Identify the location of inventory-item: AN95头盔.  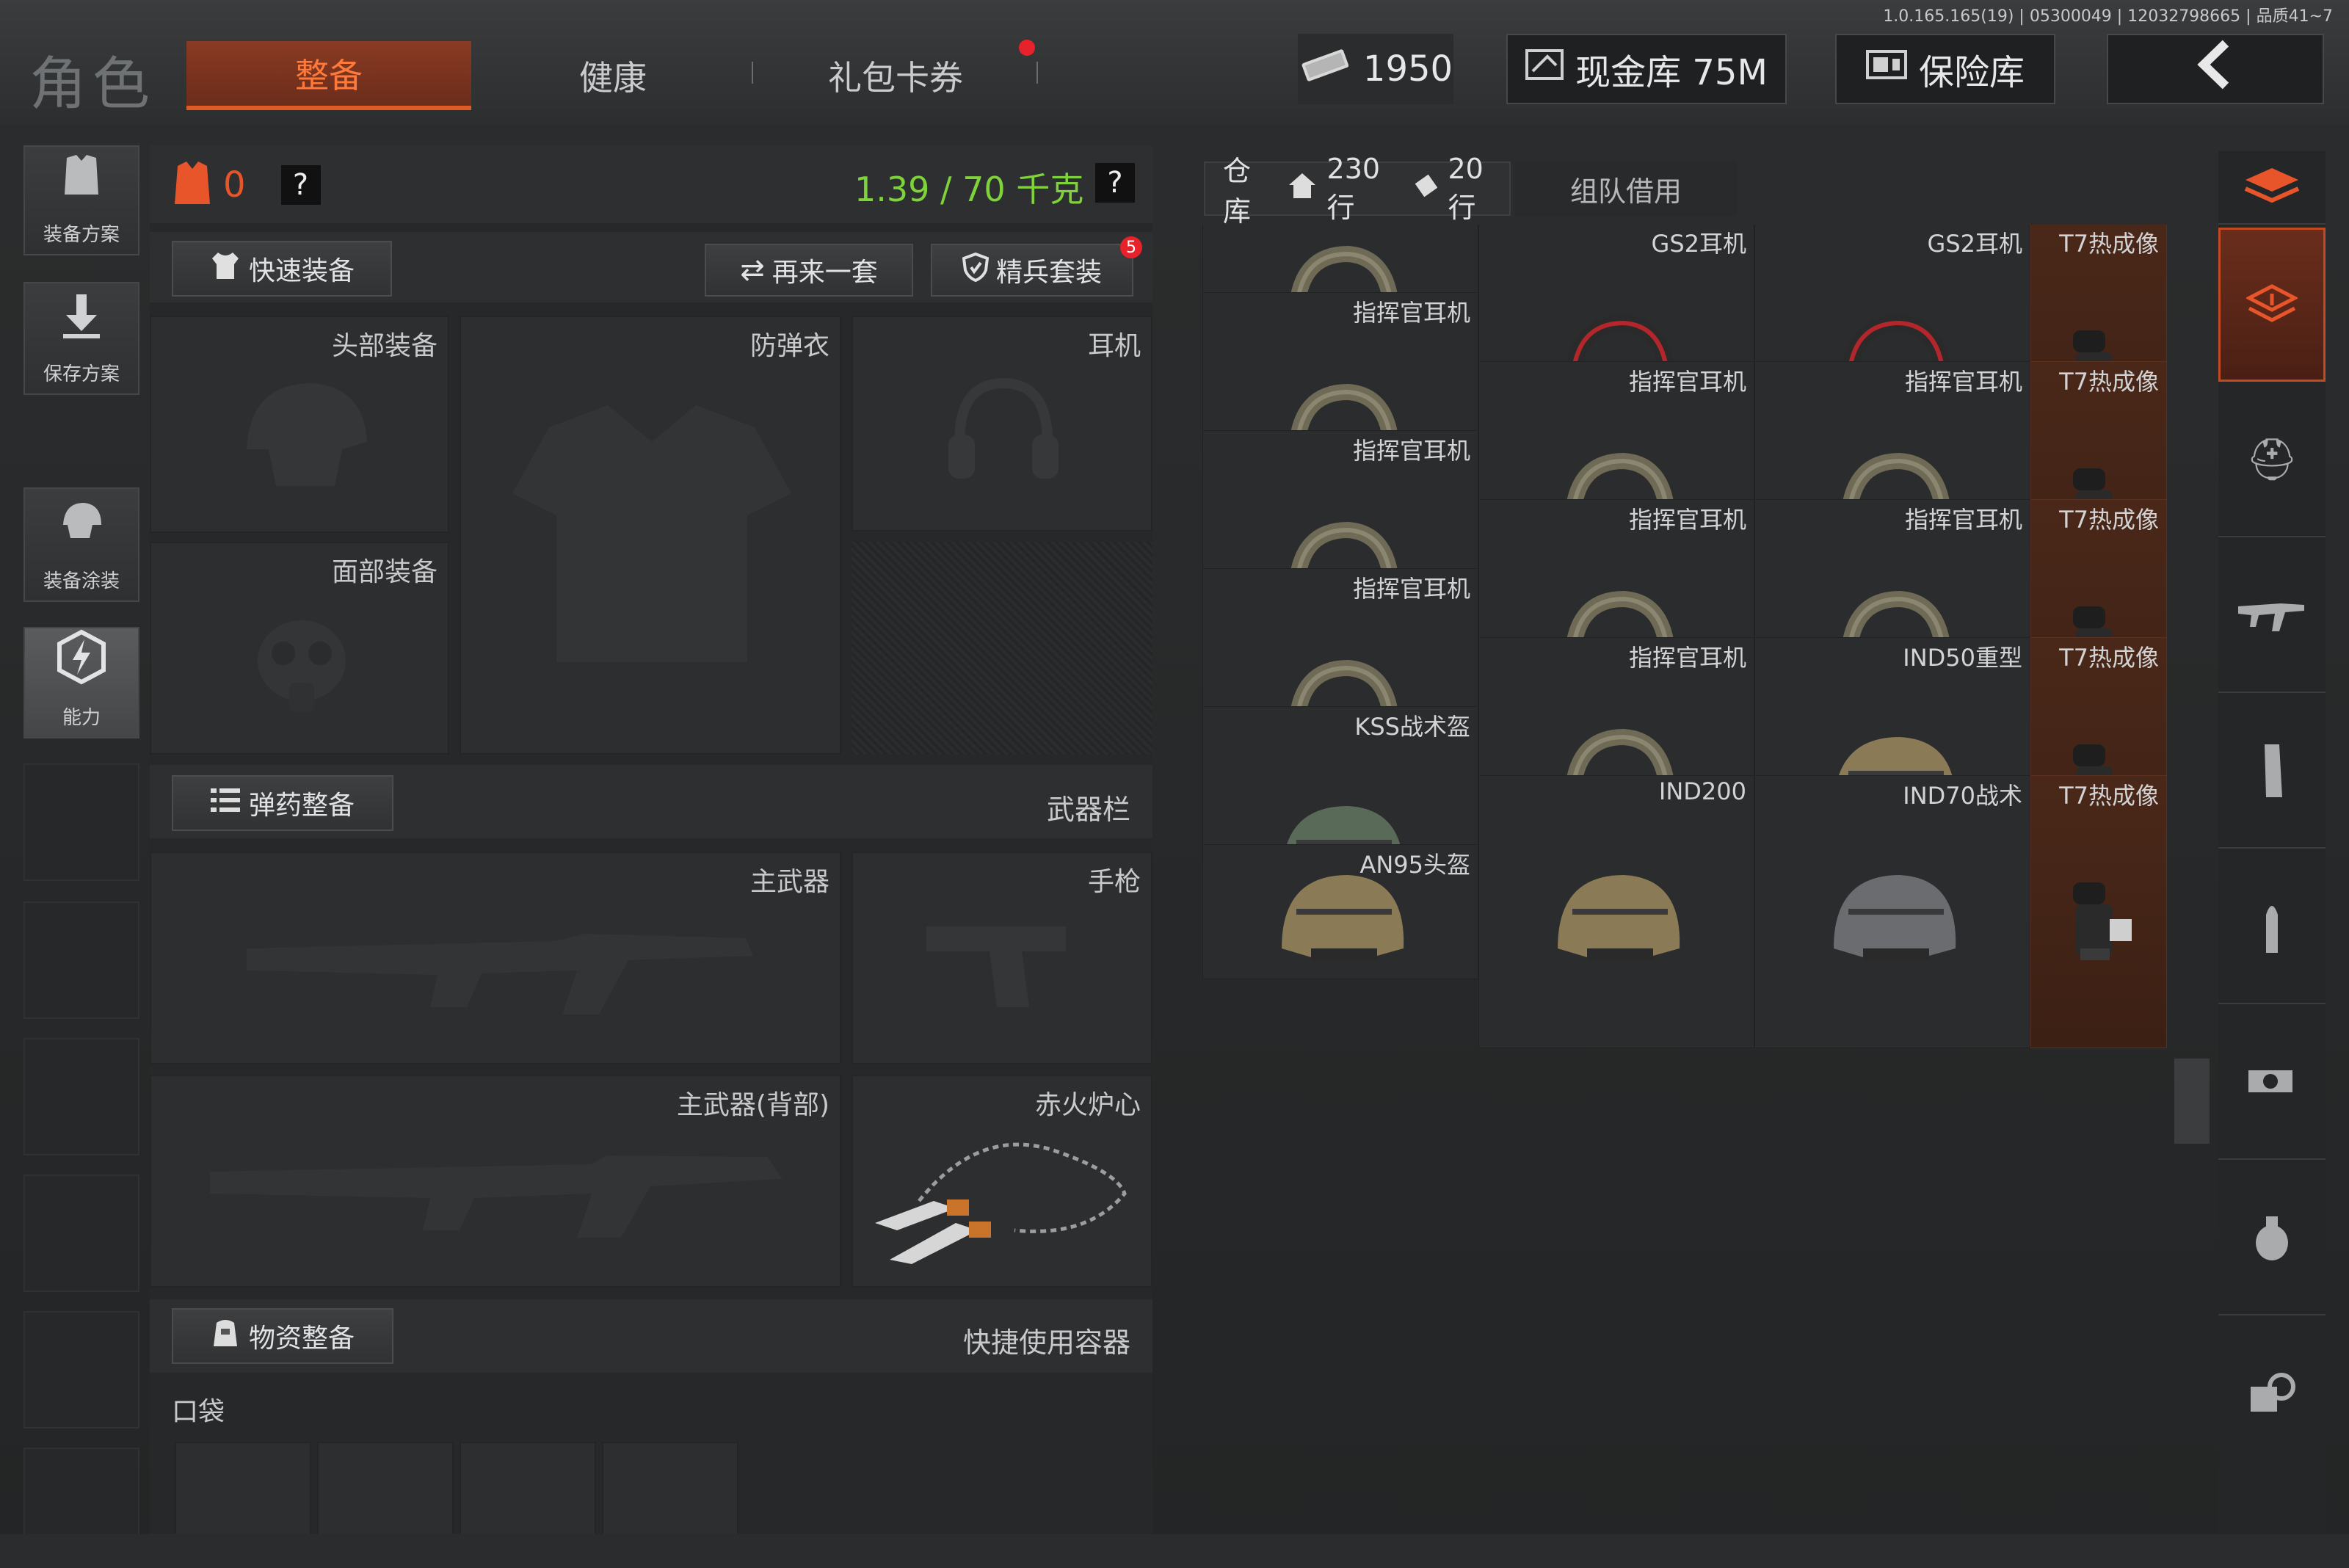
(1340, 911).